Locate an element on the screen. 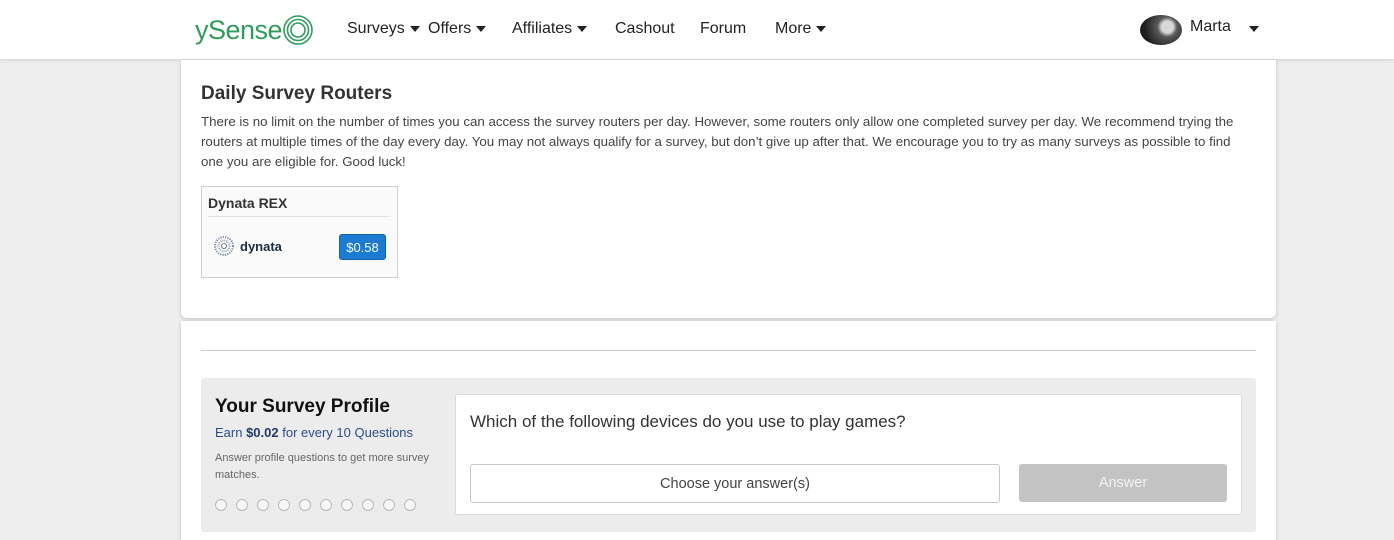  nav-cashout-label: Cashout is located at coordinates (645, 28).